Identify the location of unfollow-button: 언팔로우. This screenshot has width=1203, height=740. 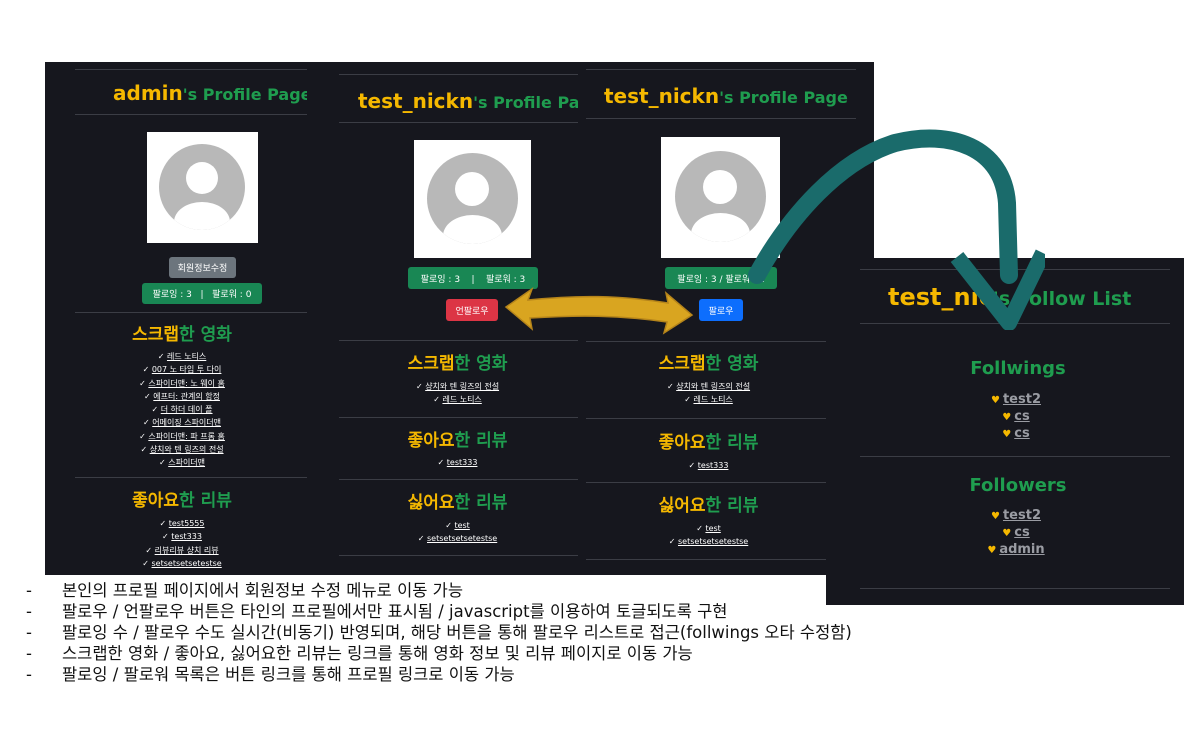
(472, 310).